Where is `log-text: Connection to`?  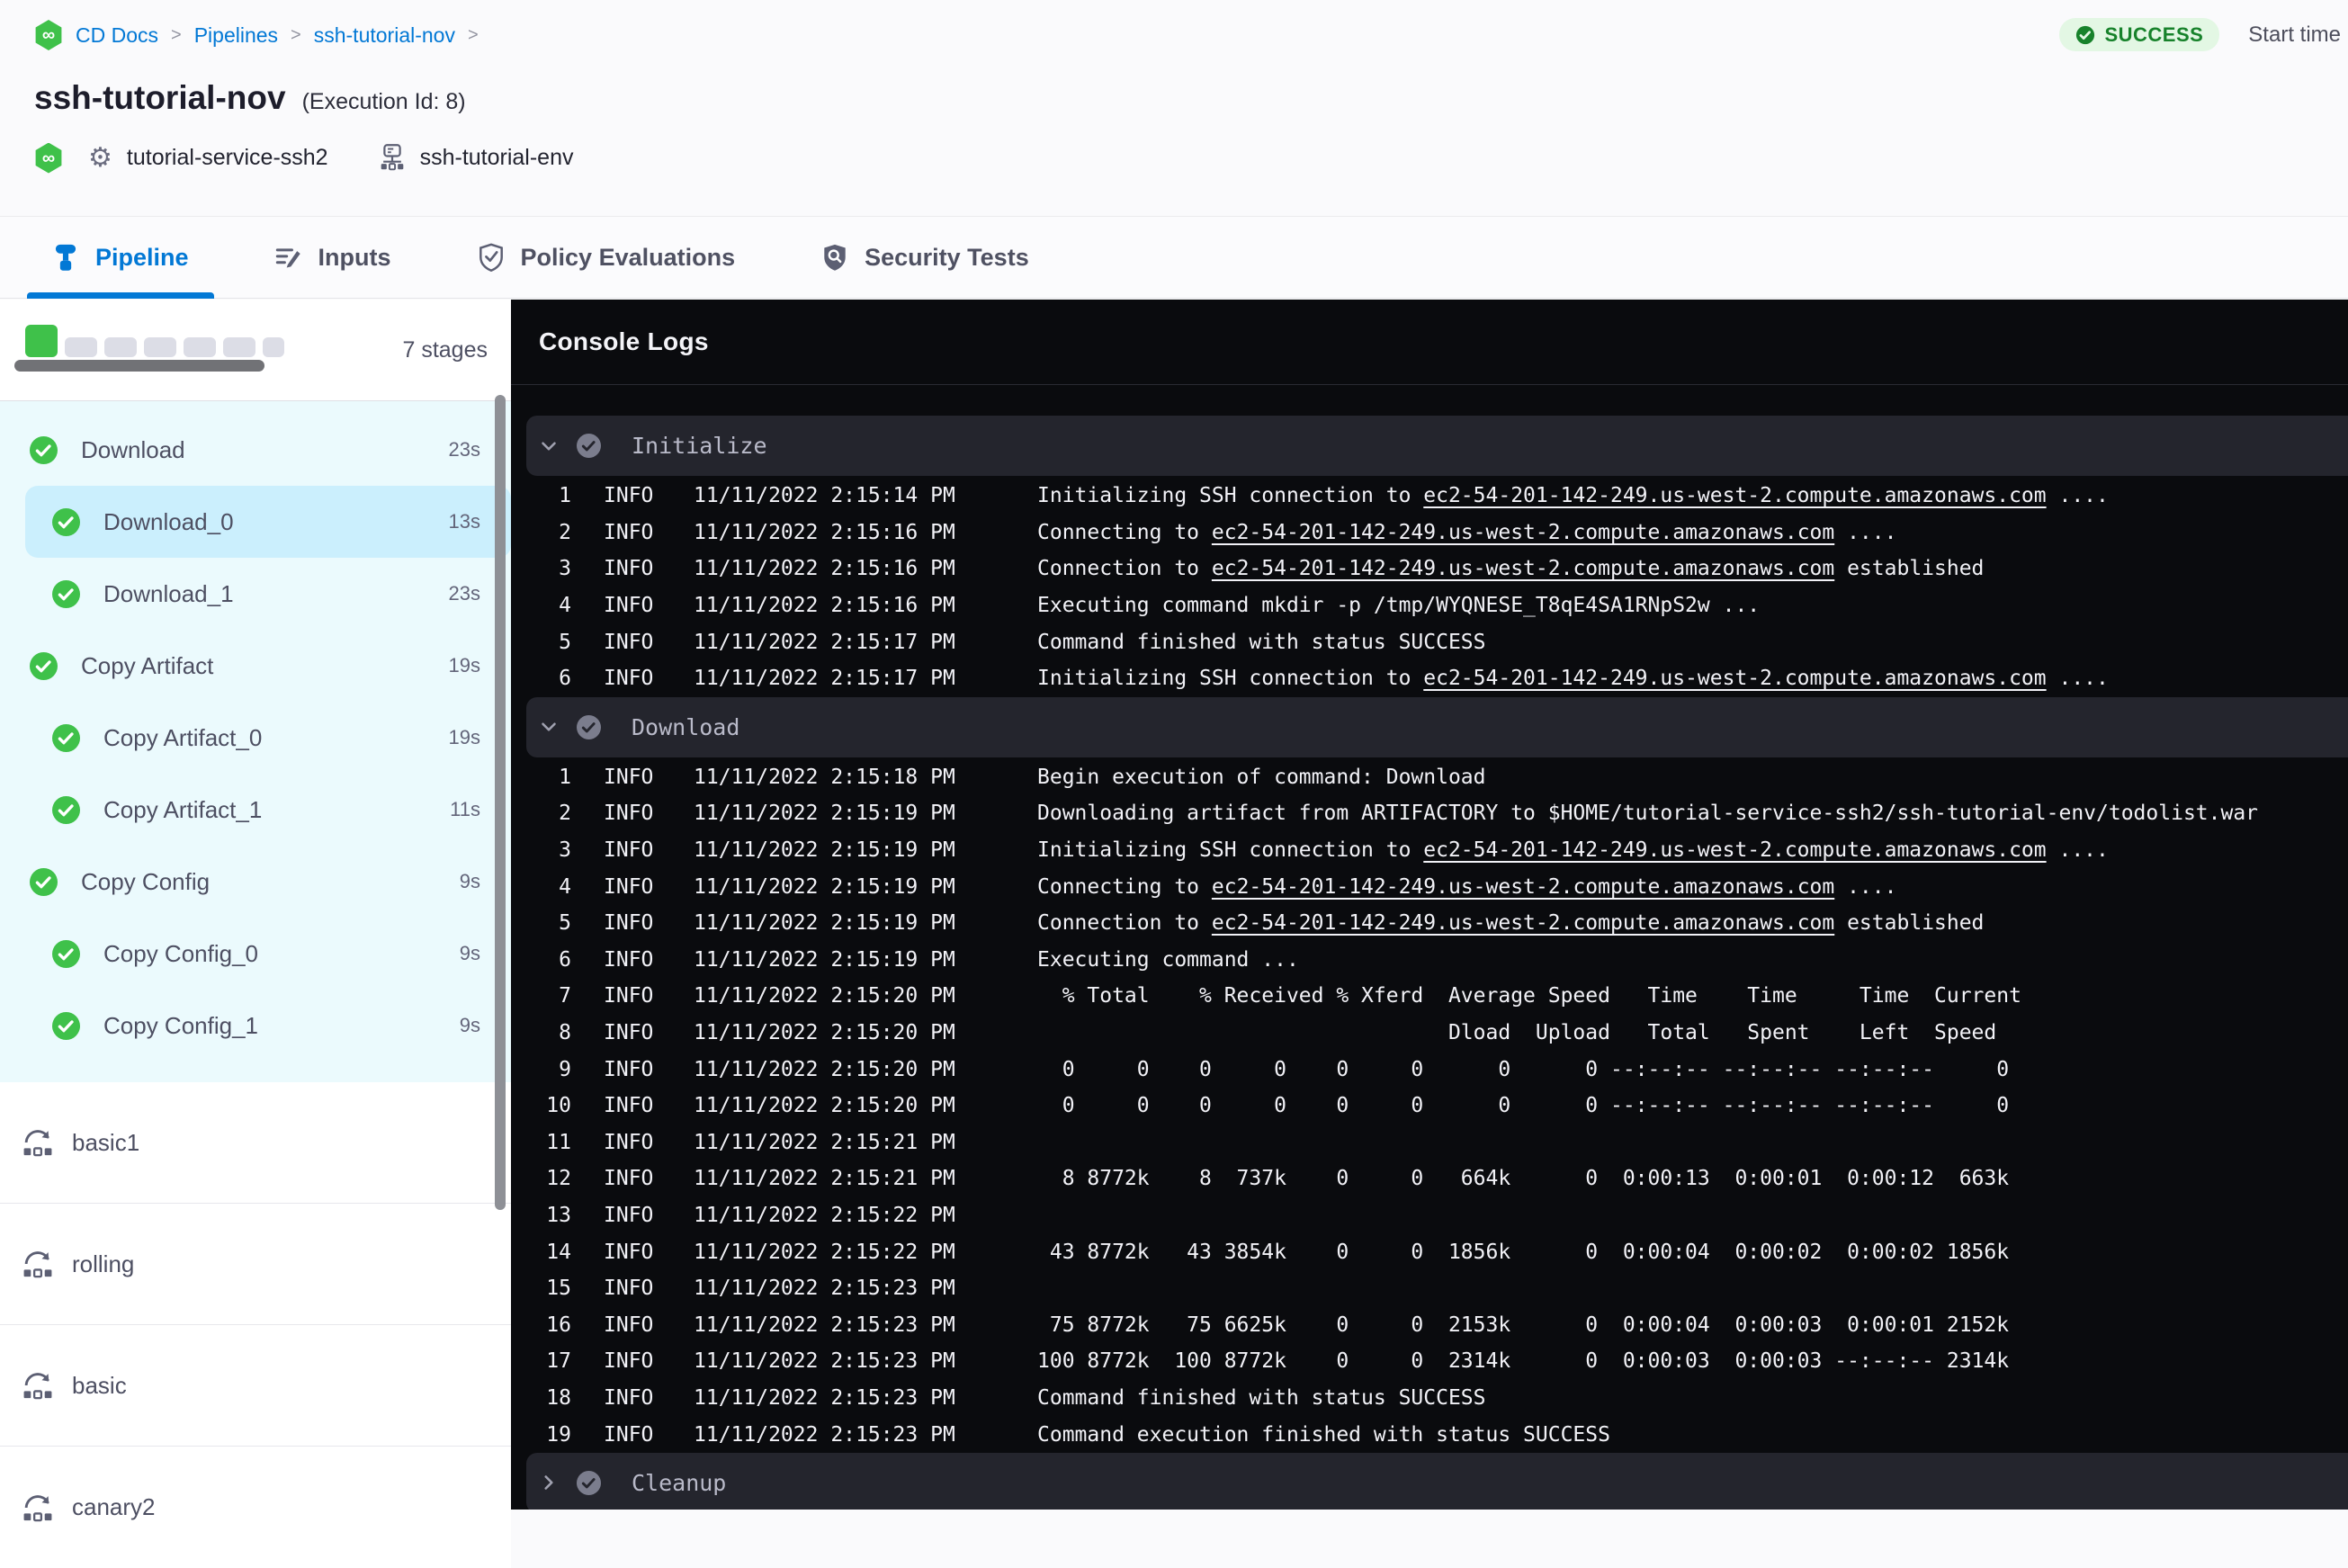
log-text: Connection to is located at coordinates (1124, 923).